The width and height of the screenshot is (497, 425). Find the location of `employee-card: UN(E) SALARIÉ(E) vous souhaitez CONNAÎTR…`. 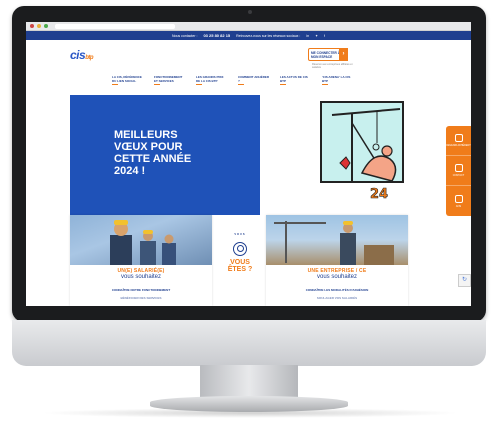

employee-card: UN(E) SALARIÉ(E) vous souhaitez CONNAÎTR… is located at coordinates (141, 260).